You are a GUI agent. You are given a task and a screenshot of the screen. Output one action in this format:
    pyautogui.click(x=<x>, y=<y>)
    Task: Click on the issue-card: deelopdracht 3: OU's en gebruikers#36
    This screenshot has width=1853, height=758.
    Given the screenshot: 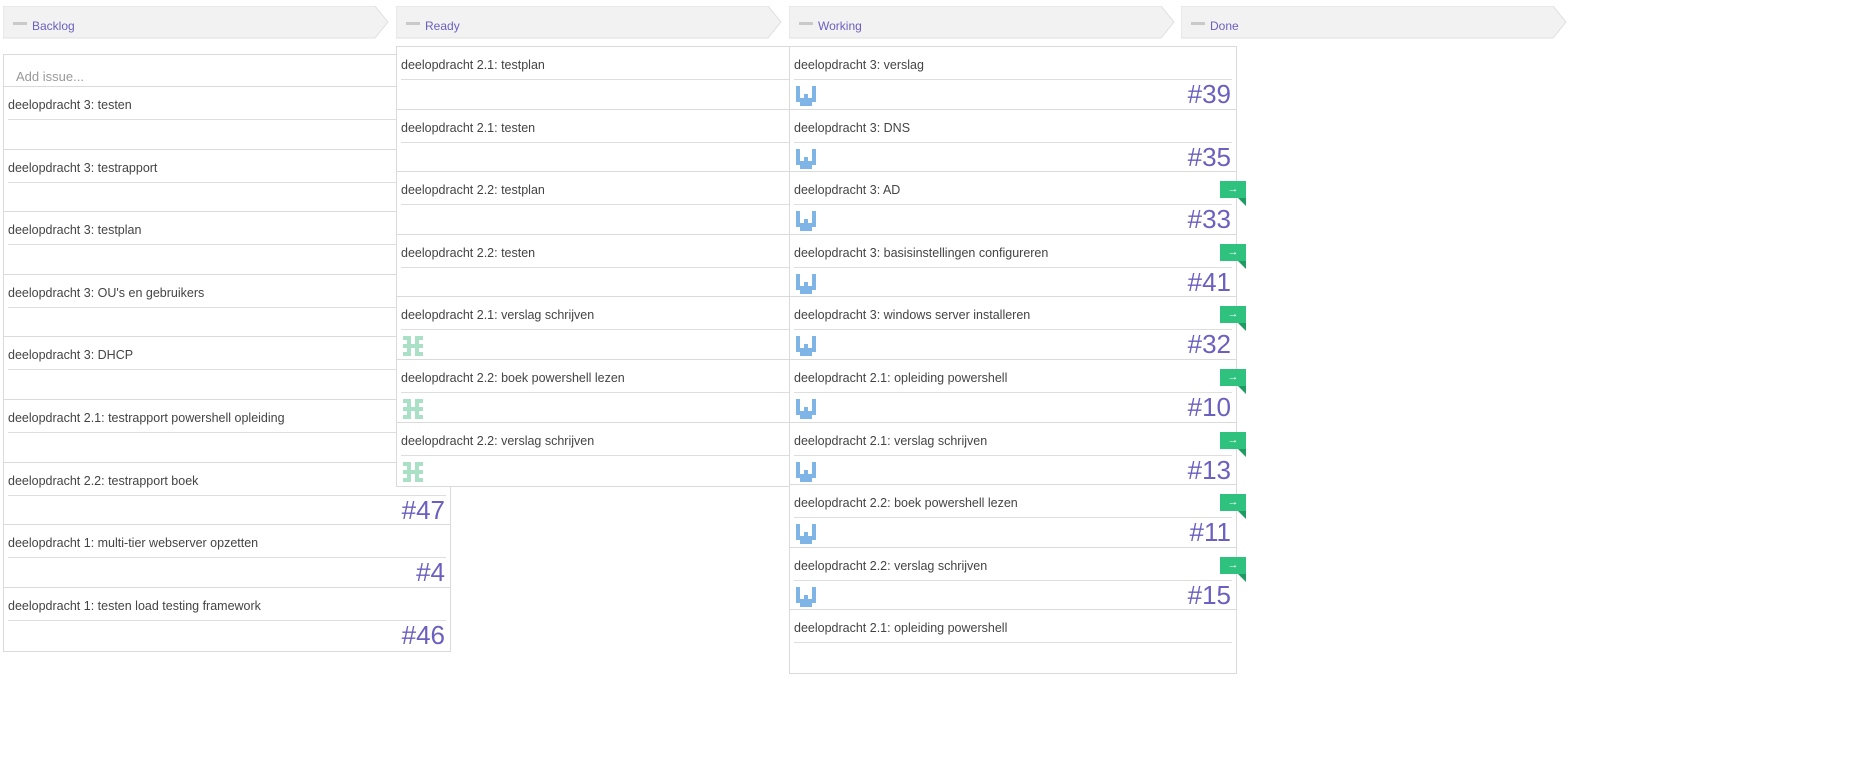 What is the action you would take?
    pyautogui.click(x=227, y=306)
    